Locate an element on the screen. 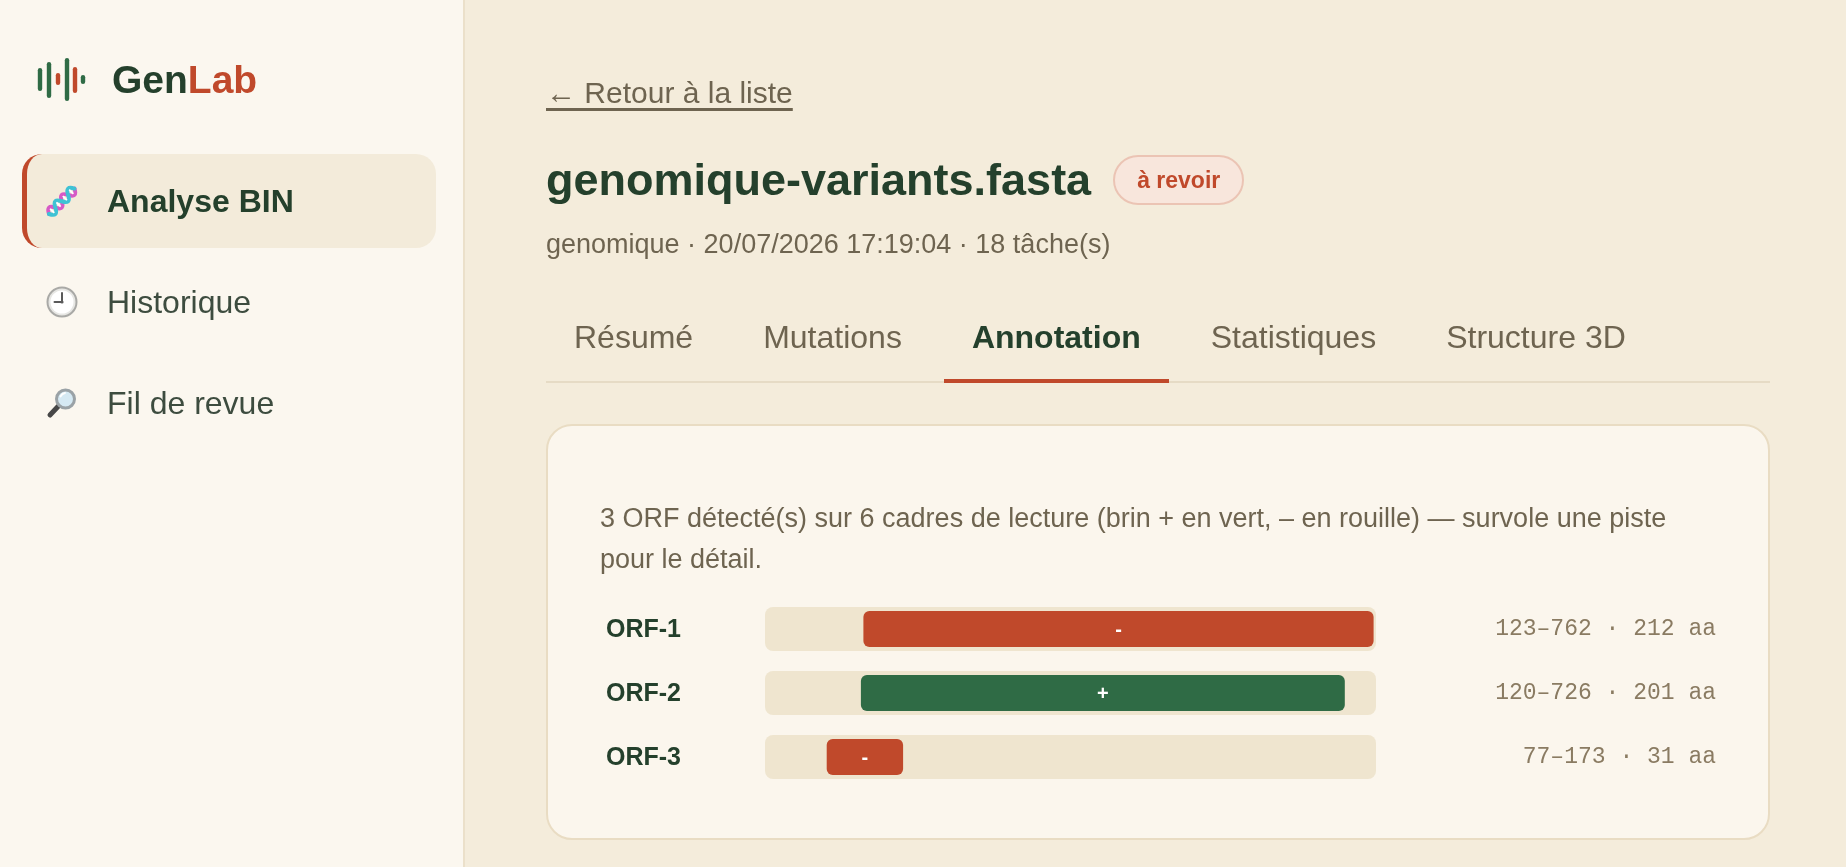  sidebar-item: Fil de revue is located at coordinates (229, 403).